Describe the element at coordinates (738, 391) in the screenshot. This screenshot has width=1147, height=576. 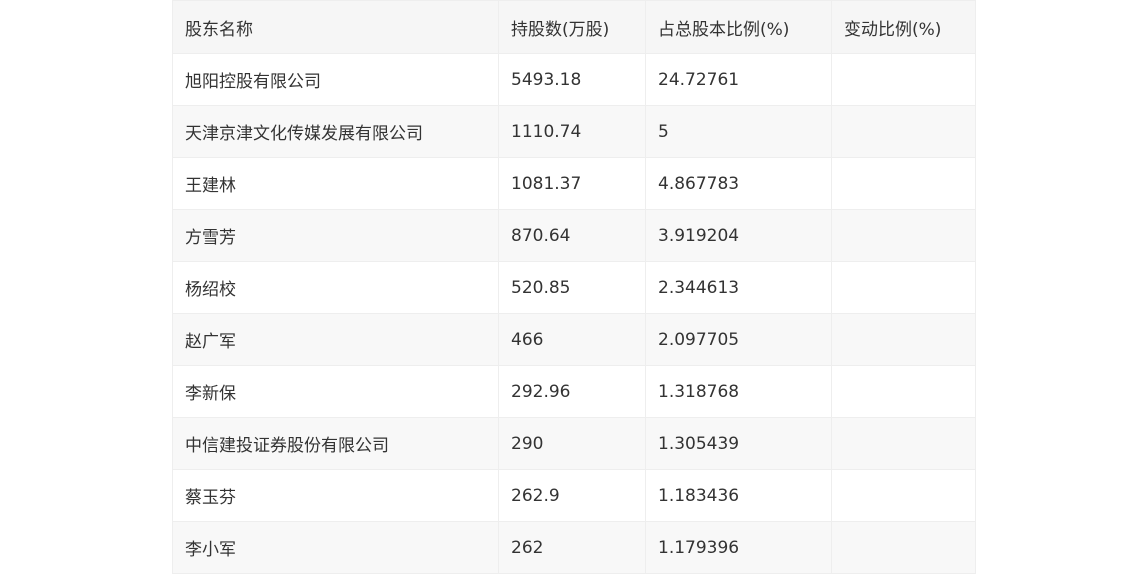
I see `cell-share-ratio: 1.318768` at that location.